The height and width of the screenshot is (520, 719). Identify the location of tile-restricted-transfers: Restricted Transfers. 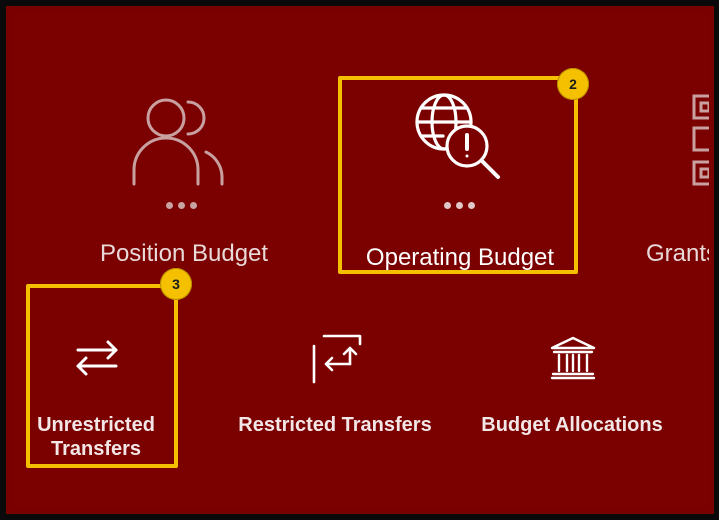
(335, 377).